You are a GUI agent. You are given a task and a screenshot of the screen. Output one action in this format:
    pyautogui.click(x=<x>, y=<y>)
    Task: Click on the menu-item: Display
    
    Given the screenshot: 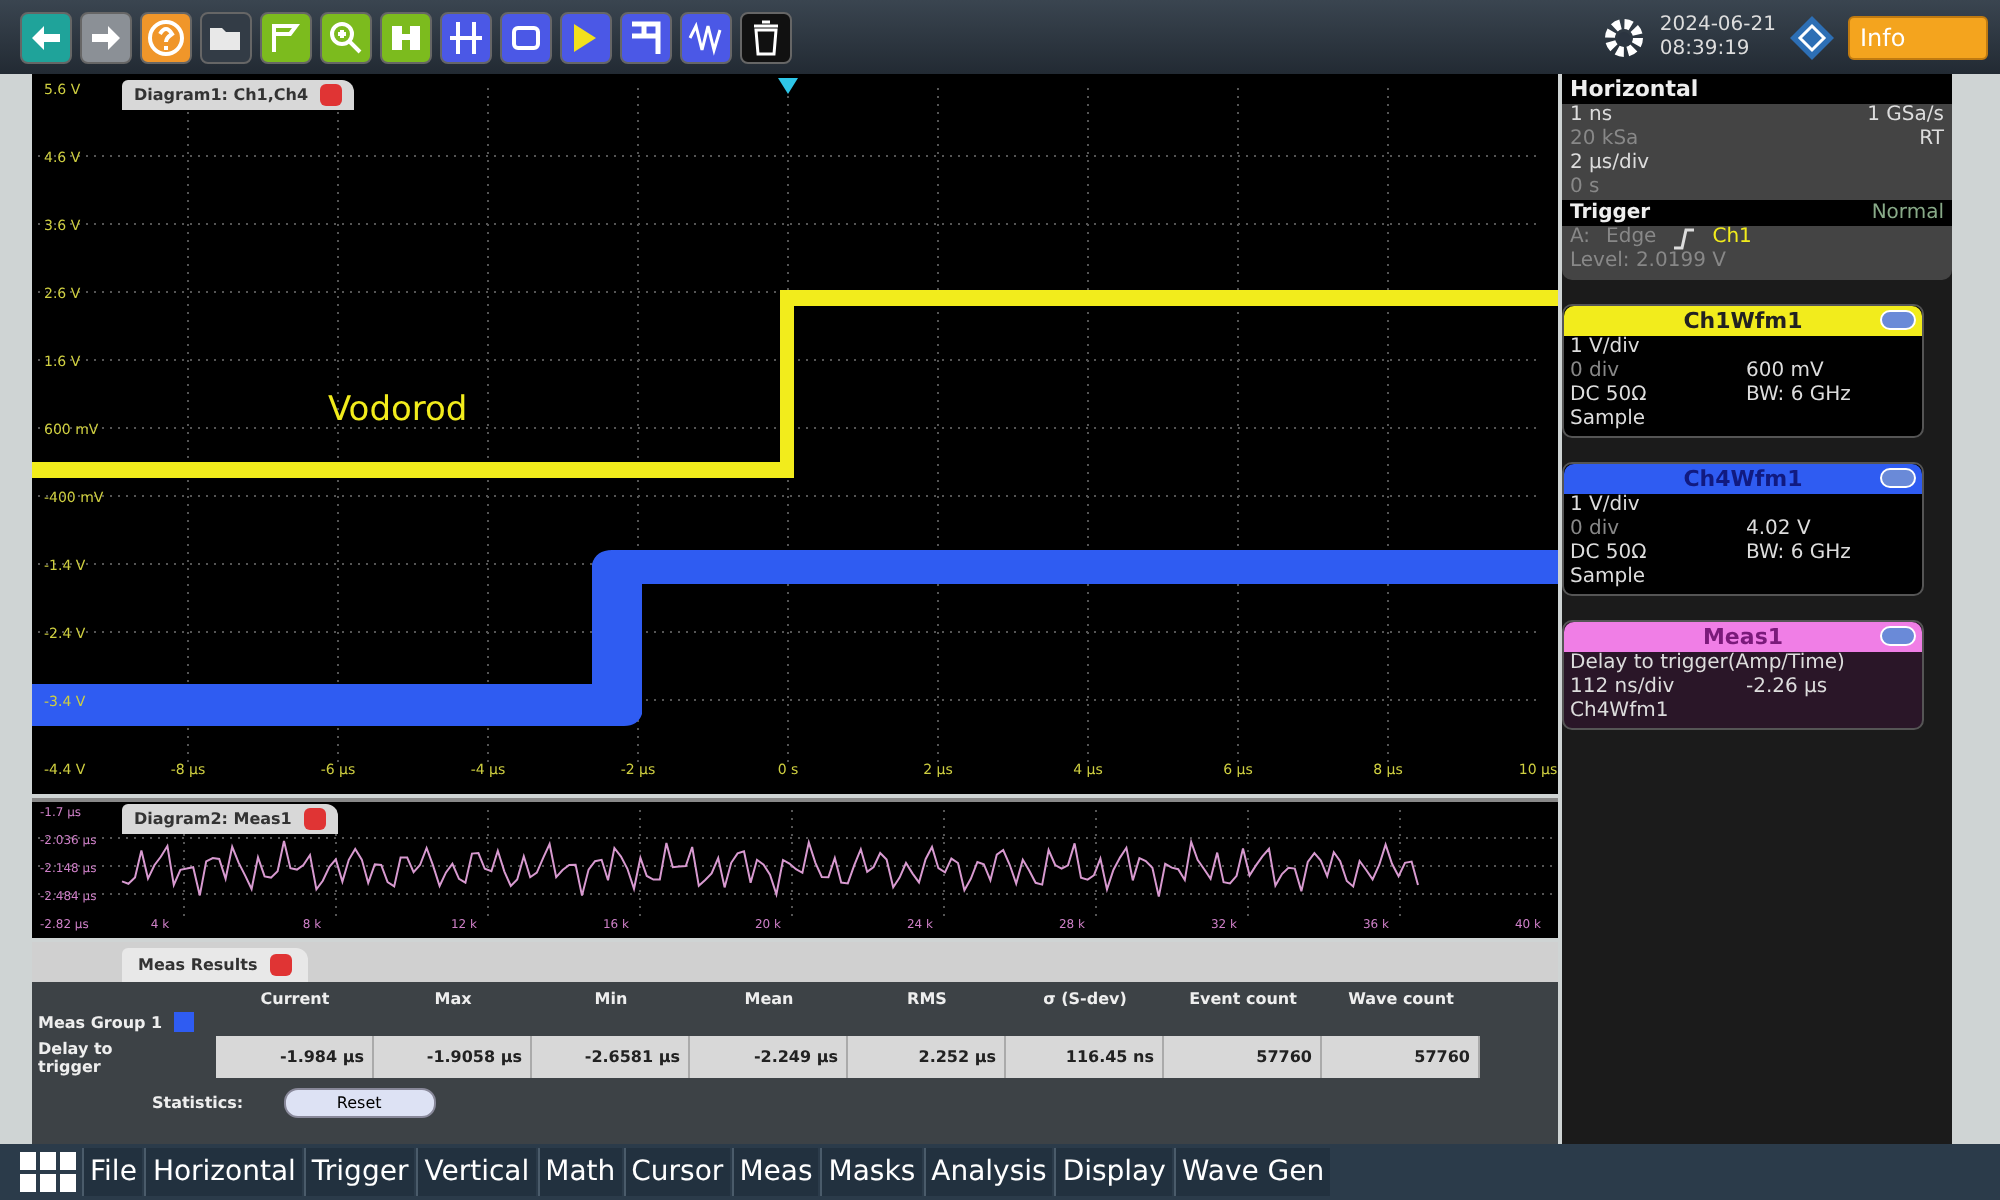 What is the action you would take?
    pyautogui.click(x=1113, y=1172)
    